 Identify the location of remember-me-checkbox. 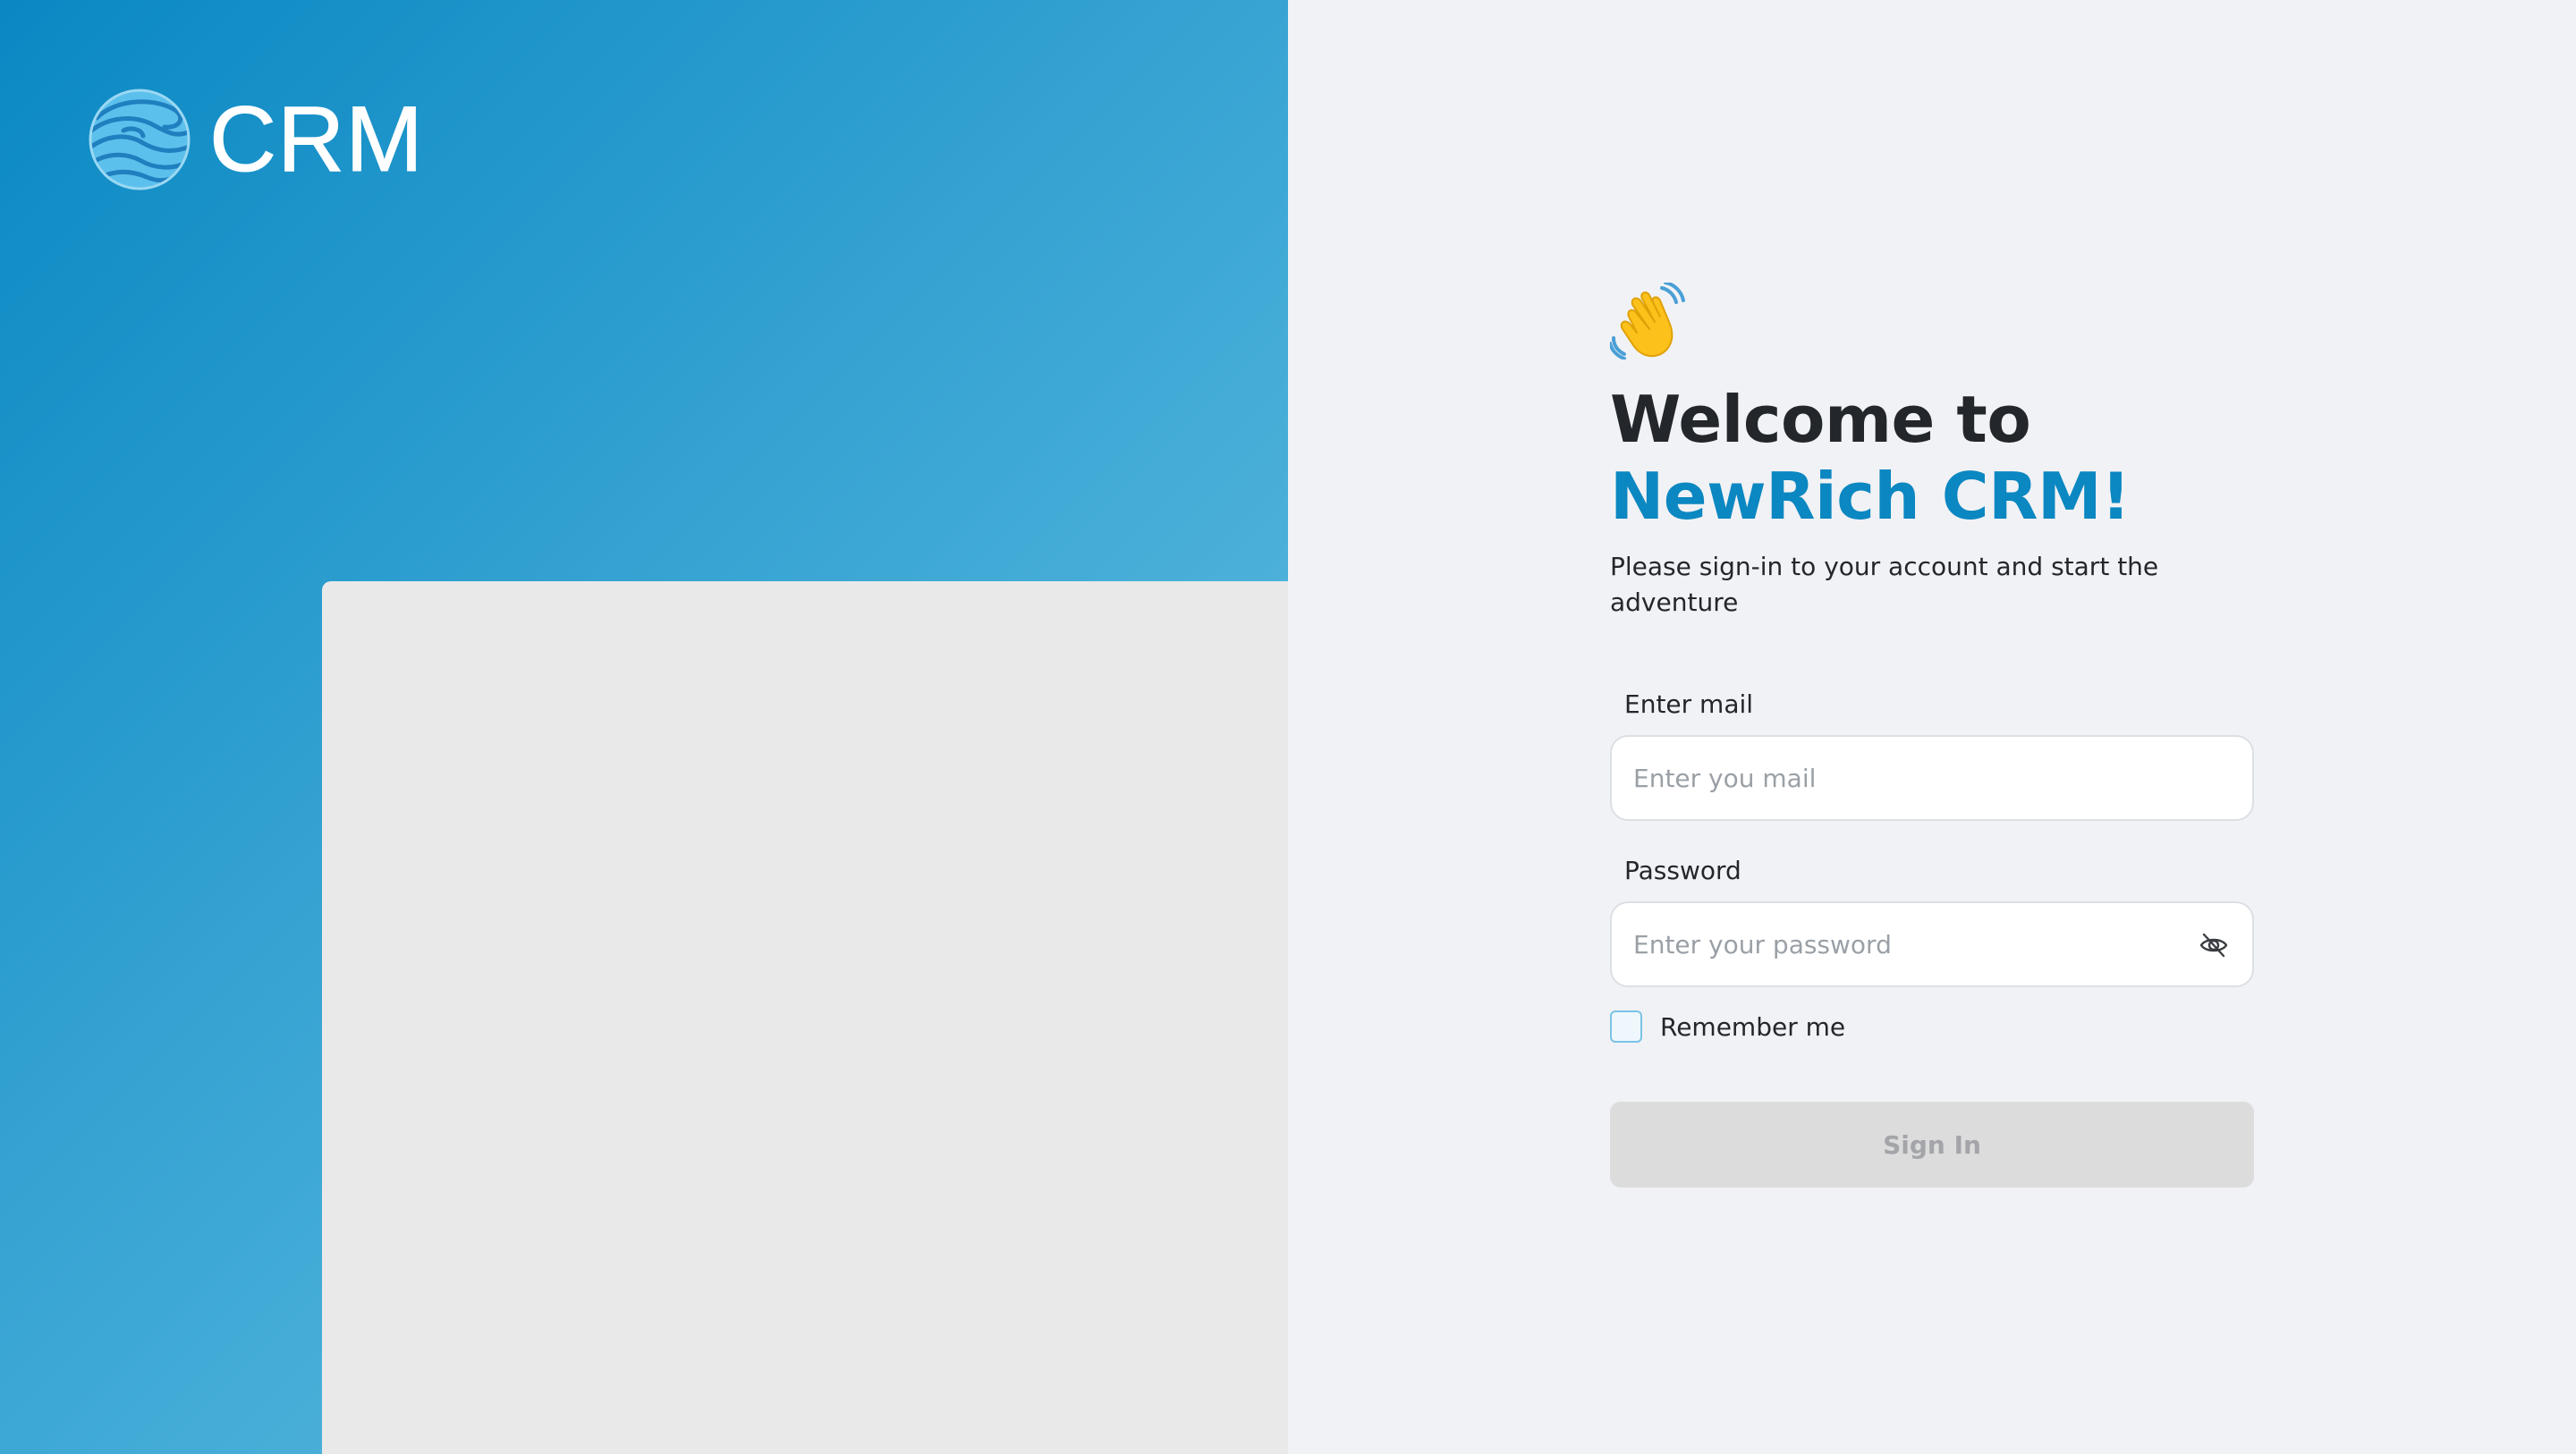
(1626, 1026).